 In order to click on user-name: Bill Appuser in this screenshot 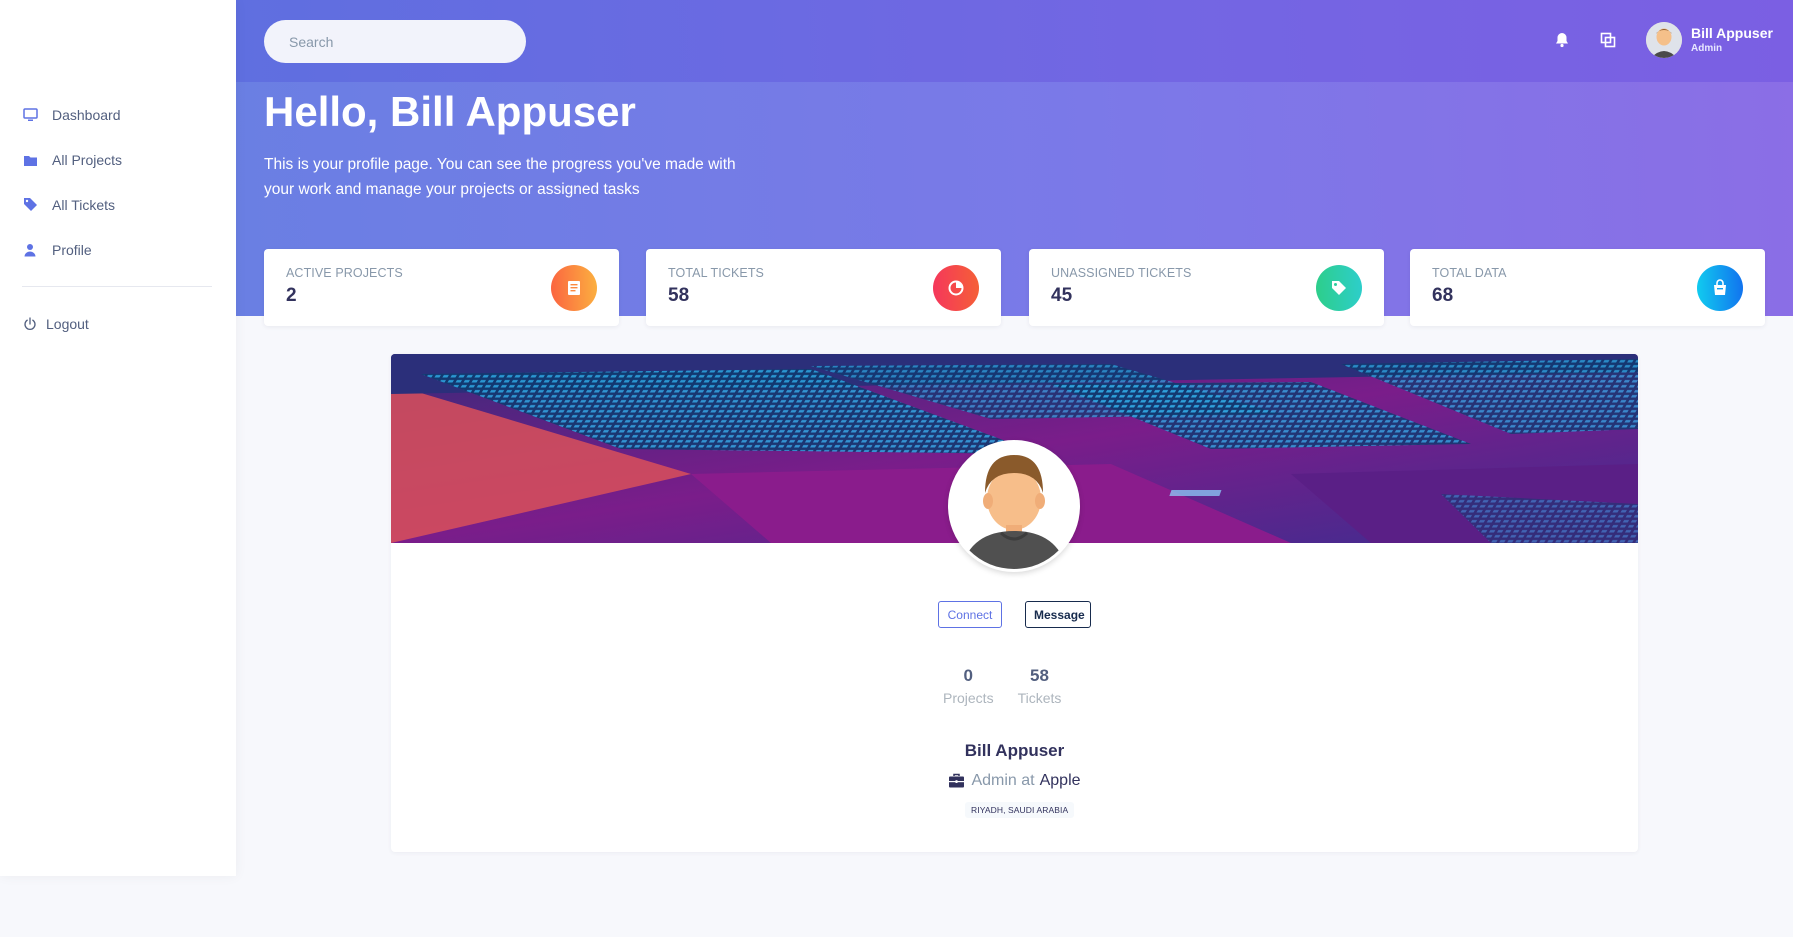, I will do `click(1732, 33)`.